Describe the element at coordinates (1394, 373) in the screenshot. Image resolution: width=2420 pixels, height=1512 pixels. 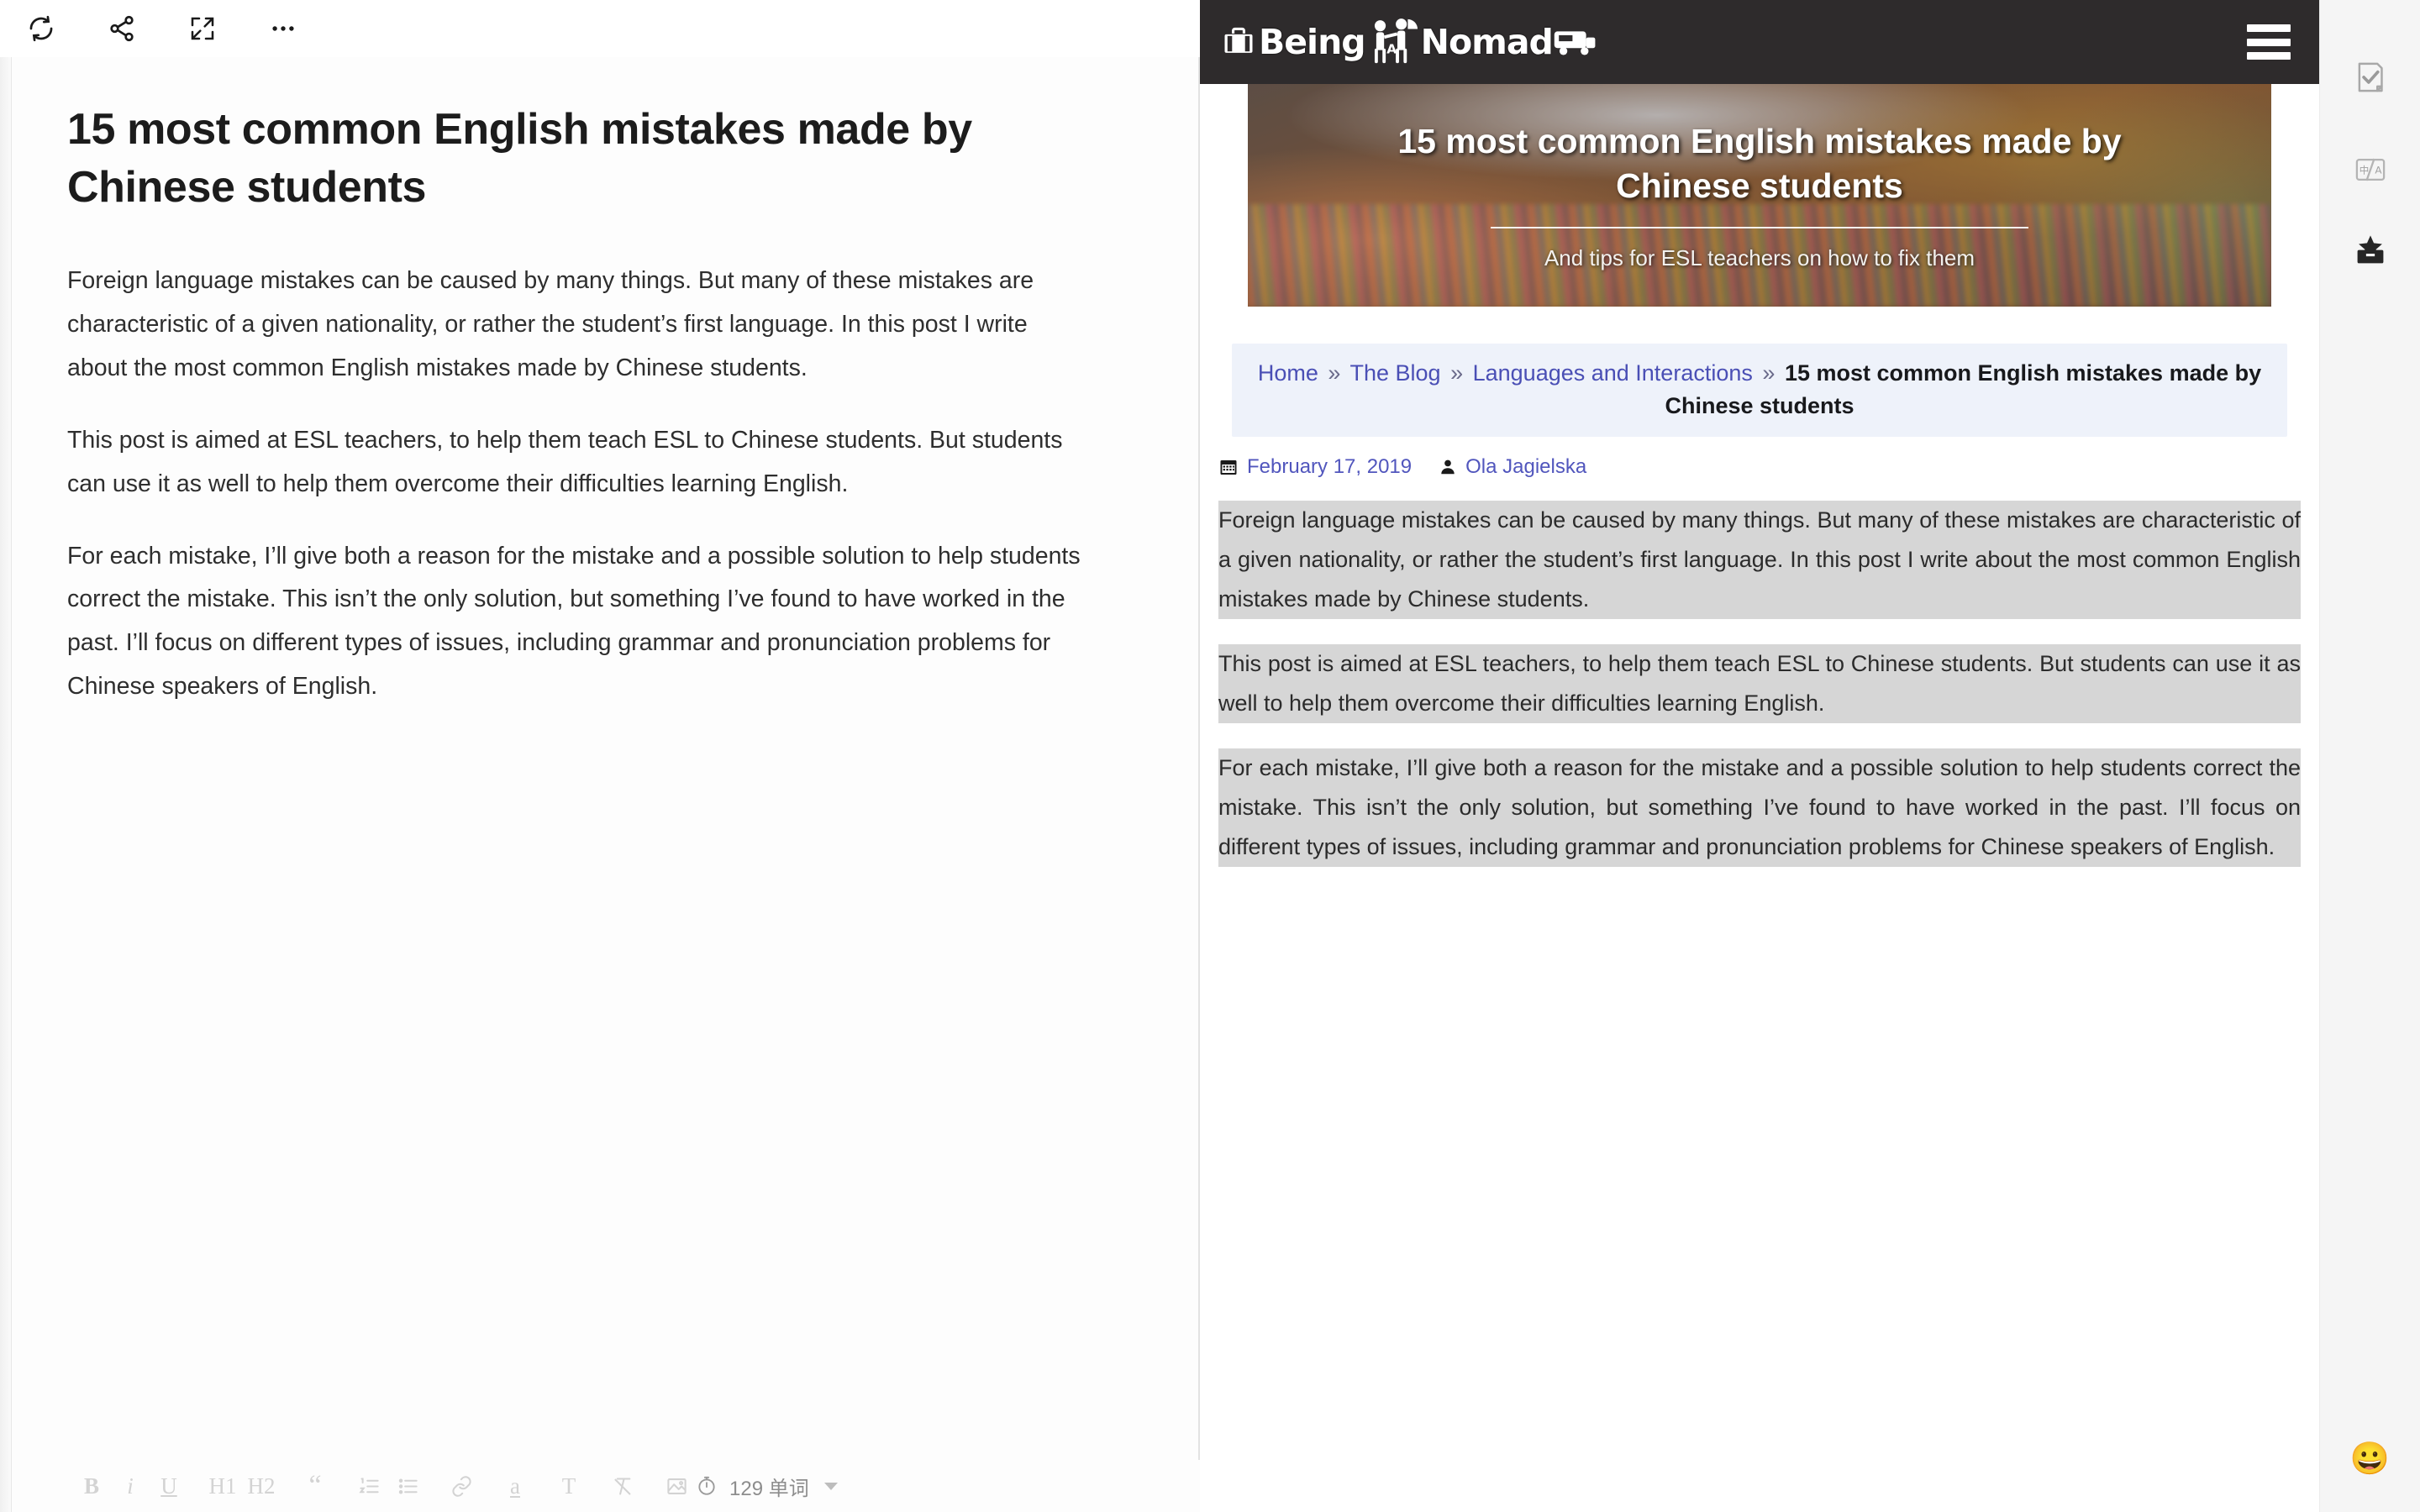
I see `breadcrumb-item-the-blog: The Blog` at that location.